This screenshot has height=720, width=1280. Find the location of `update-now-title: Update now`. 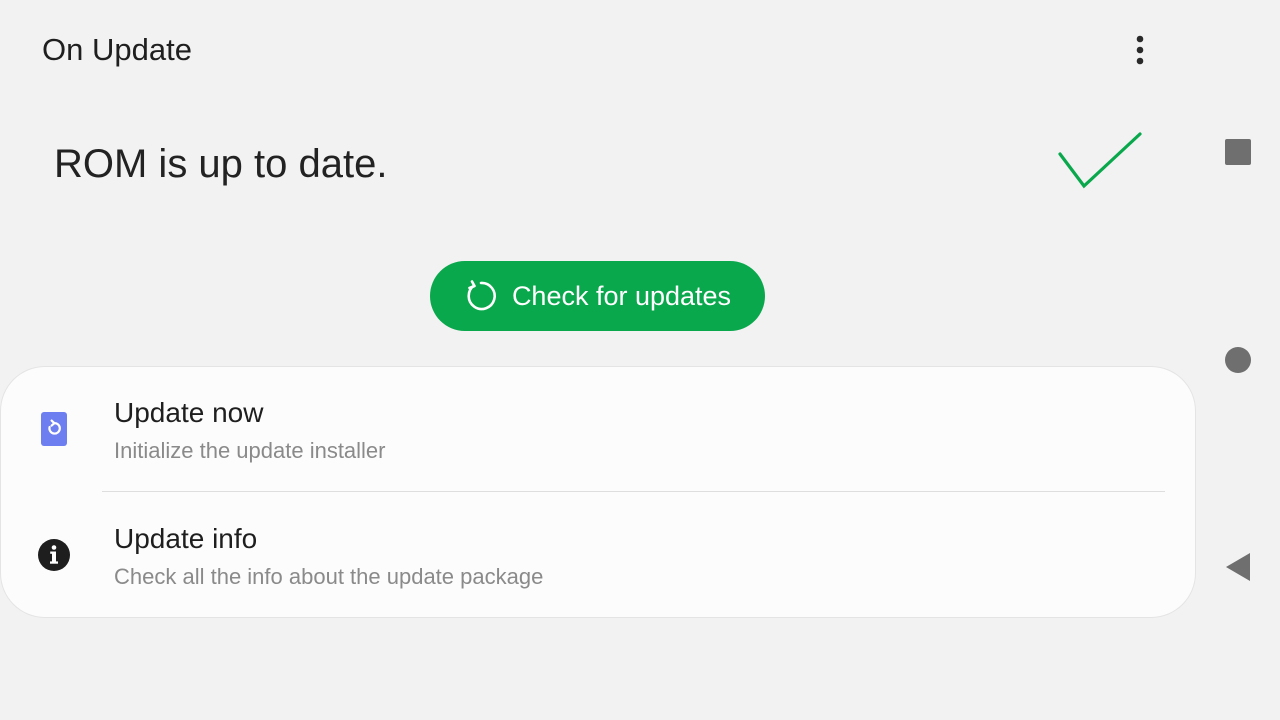

update-now-title: Update now is located at coordinates (189, 412).